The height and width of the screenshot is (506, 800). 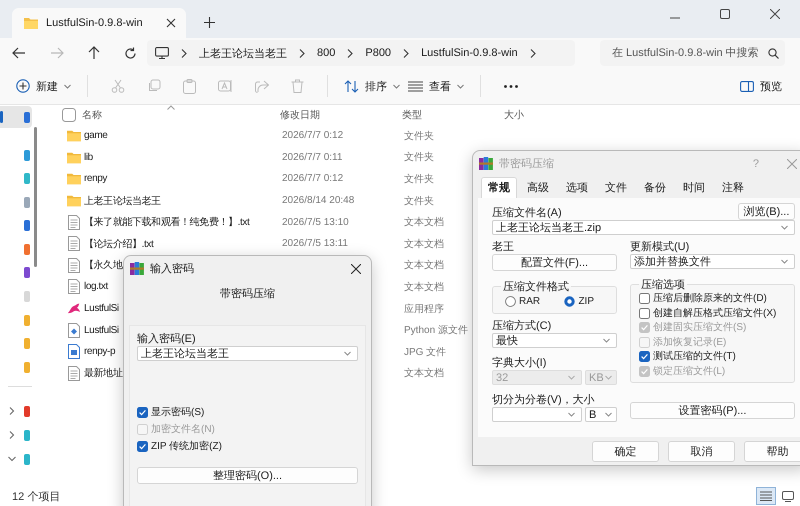 I want to click on column-header: 类型, so click(x=453, y=115).